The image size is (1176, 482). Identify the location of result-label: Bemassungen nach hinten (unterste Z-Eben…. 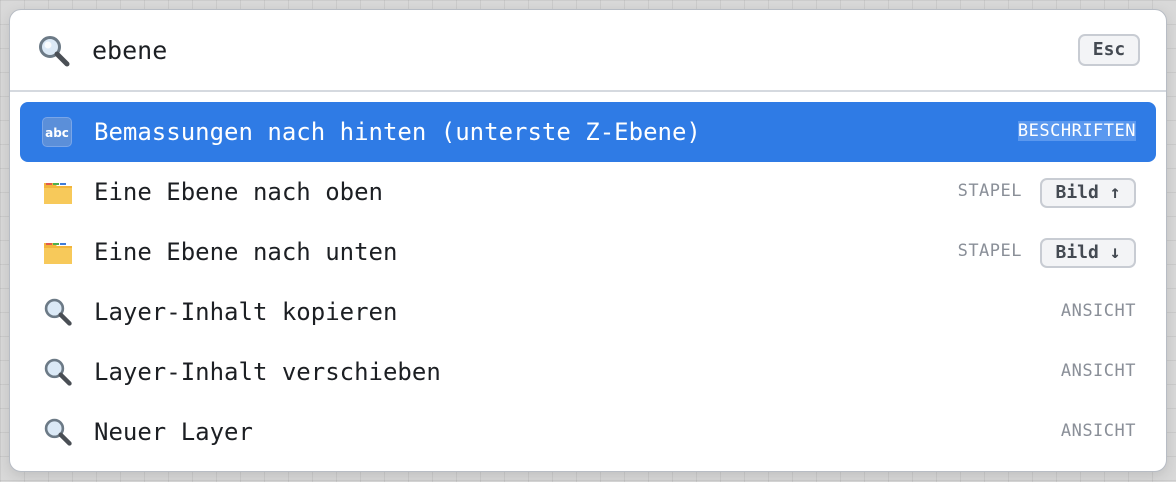
(397, 132).